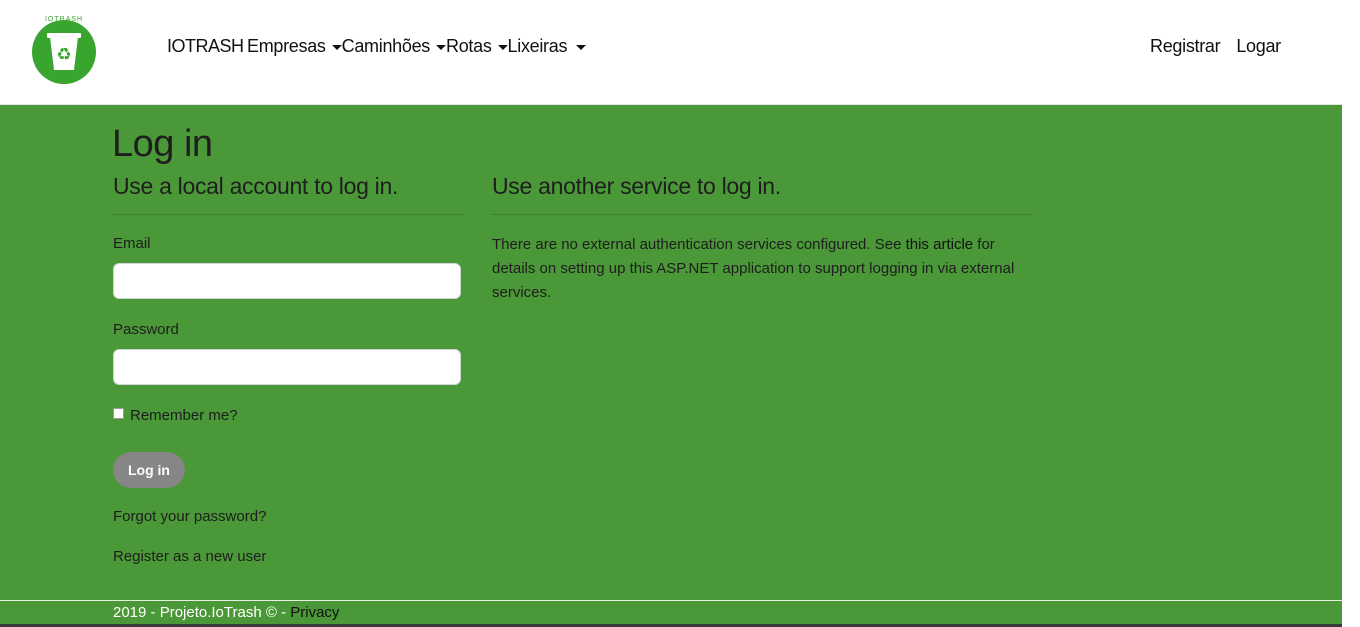  Describe the element at coordinates (288, 214) in the screenshot. I see `local-section-divider` at that location.